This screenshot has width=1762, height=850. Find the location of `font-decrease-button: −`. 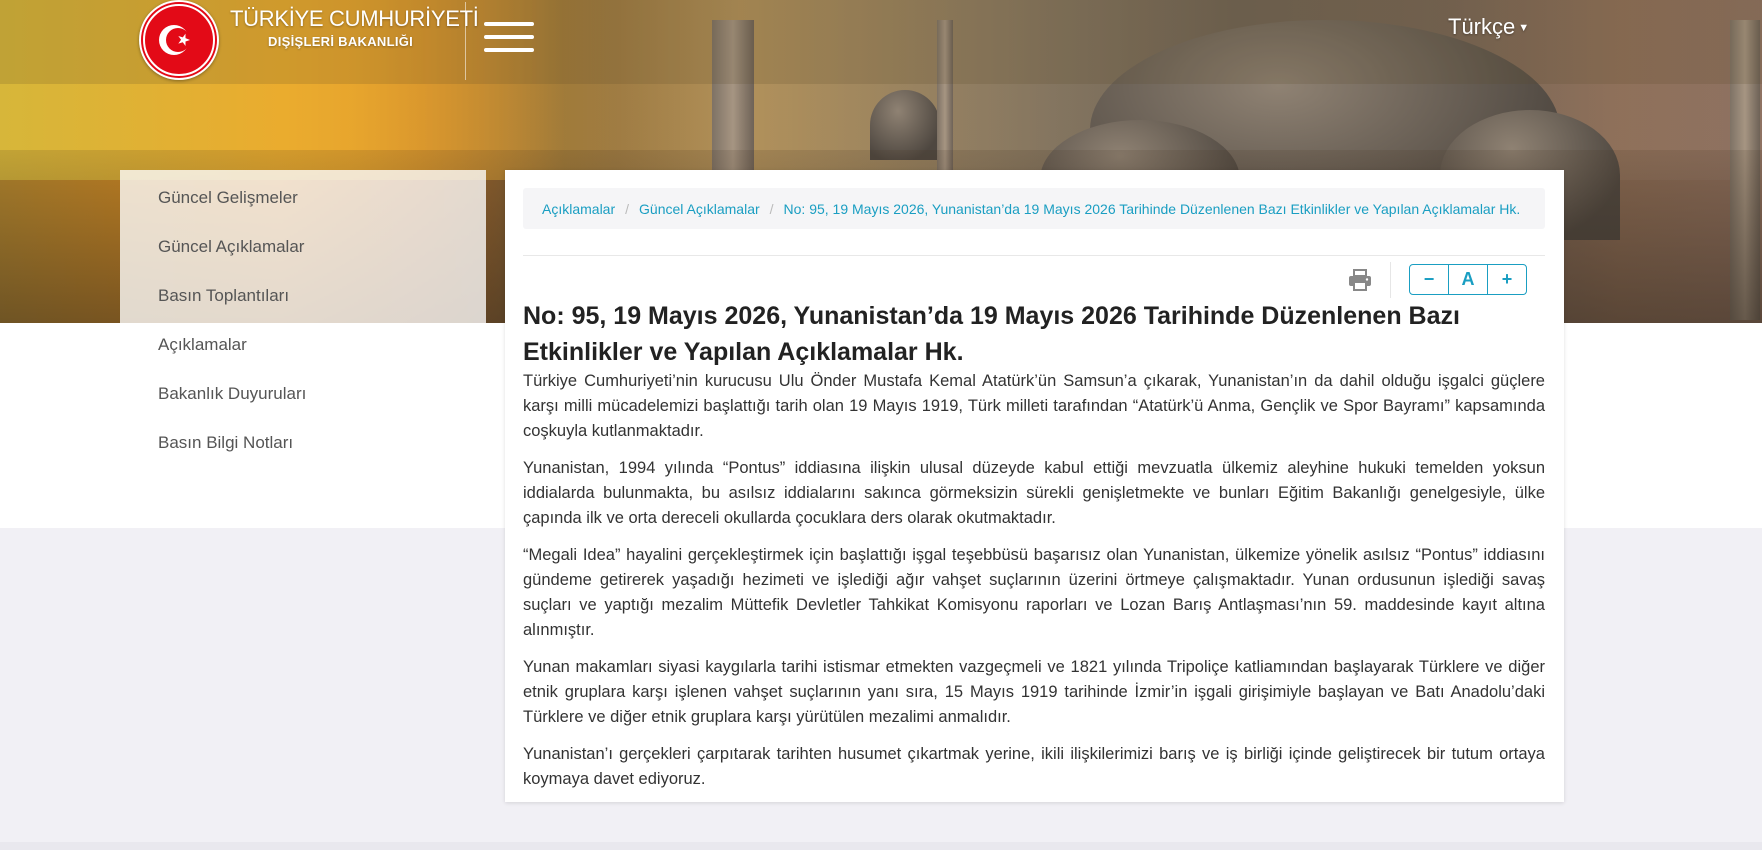

font-decrease-button: − is located at coordinates (1429, 279).